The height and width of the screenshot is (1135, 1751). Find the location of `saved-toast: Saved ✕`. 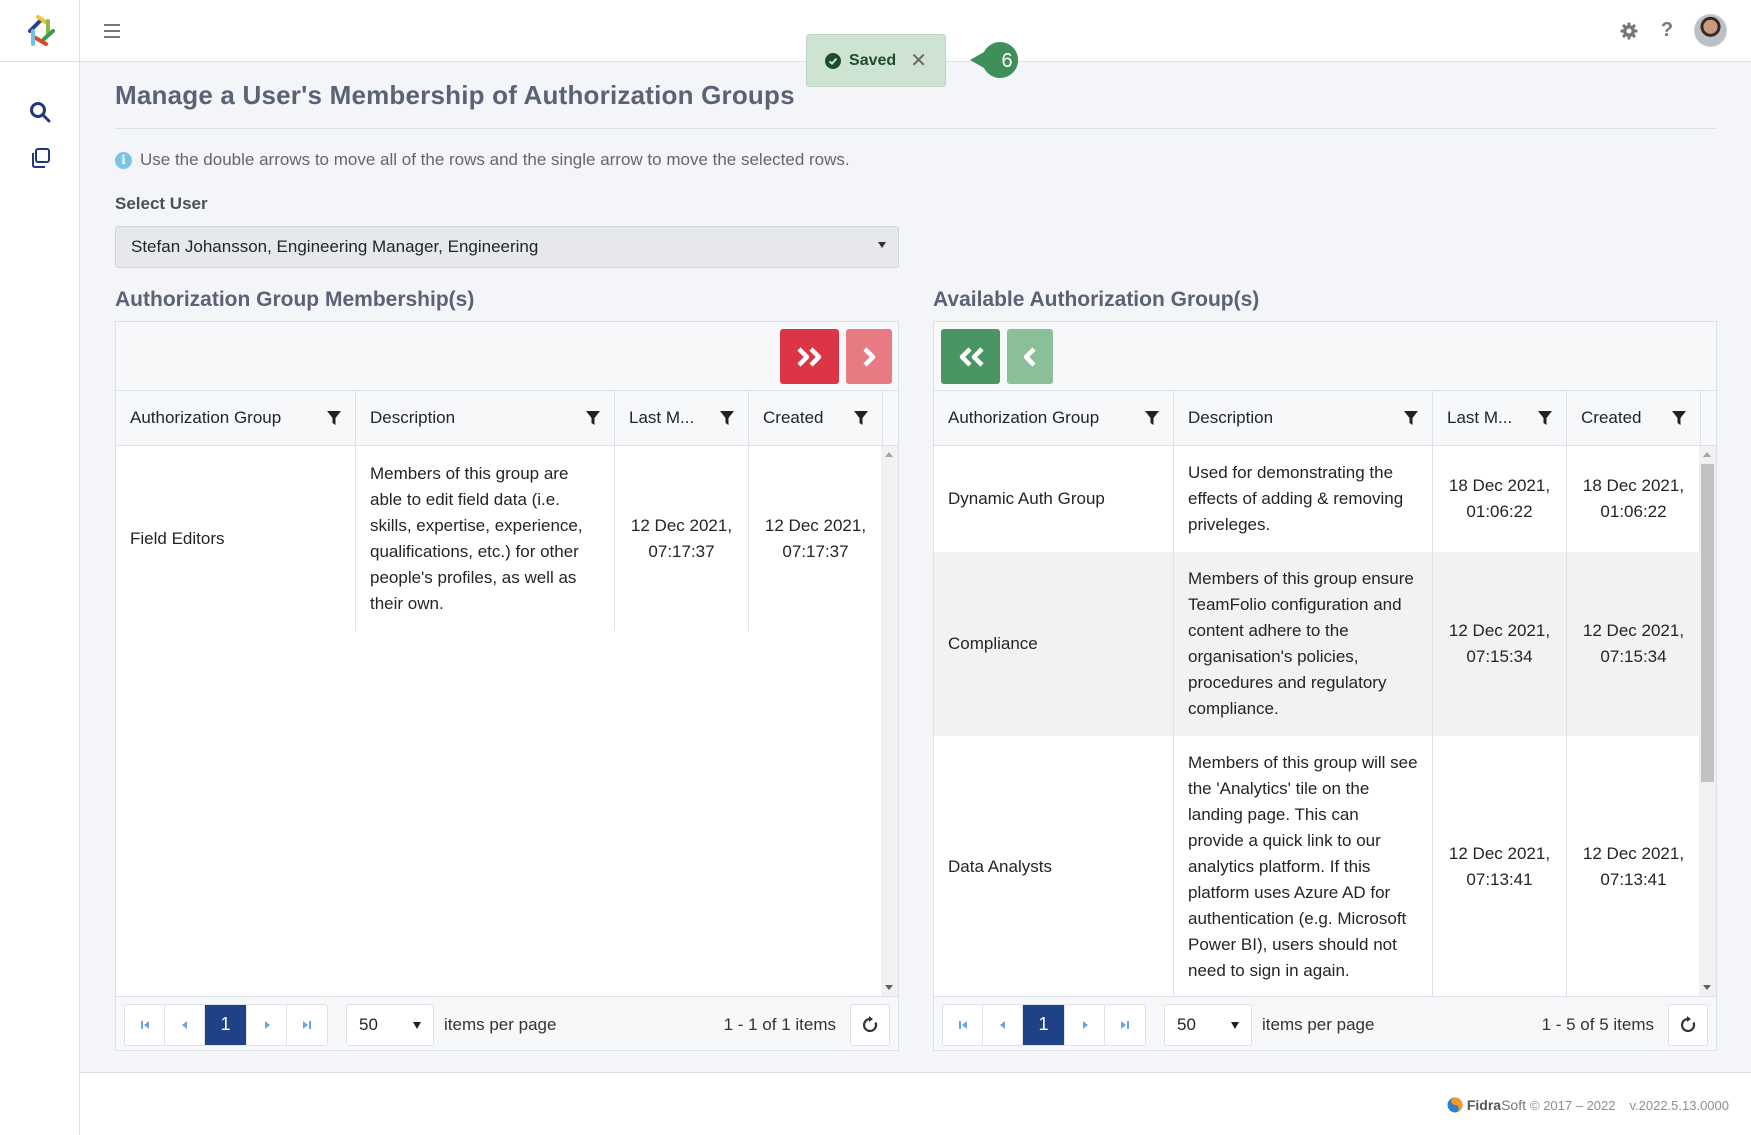

saved-toast: Saved ✕ is located at coordinates (876, 60).